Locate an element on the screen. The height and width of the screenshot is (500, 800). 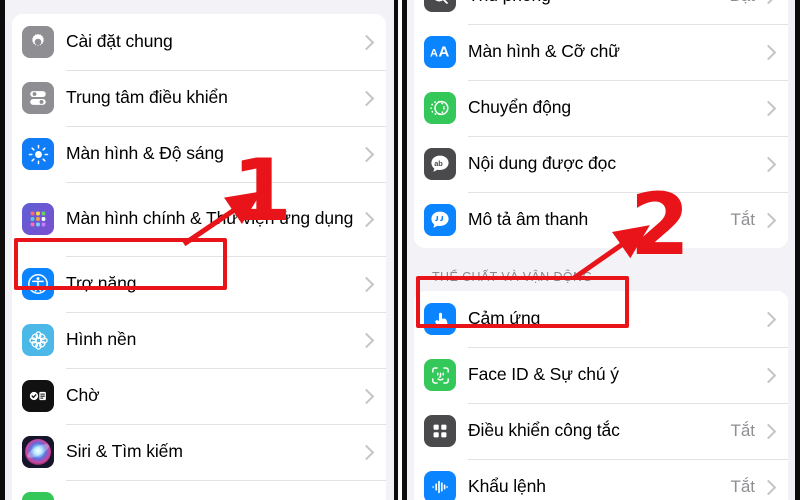
settings-row-label: Hình nền is located at coordinates (101, 339).